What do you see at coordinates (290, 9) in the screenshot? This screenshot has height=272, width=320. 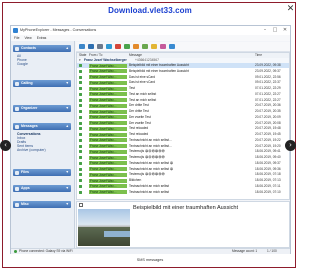 I see `close-icon: ✕` at bounding box center [290, 9].